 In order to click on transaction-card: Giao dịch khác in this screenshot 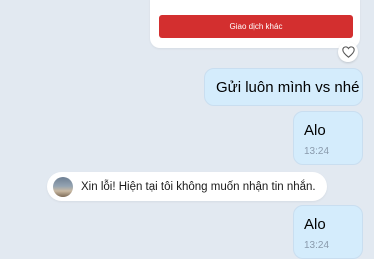, I will do `click(255, 24)`.